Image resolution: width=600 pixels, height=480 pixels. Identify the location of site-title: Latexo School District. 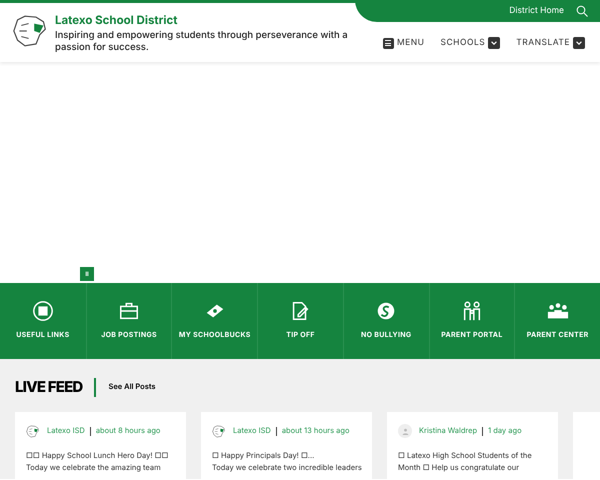
(202, 20).